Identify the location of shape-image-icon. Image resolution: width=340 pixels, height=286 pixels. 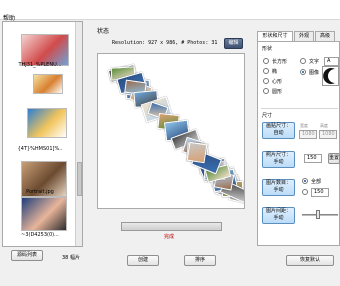
(329, 76).